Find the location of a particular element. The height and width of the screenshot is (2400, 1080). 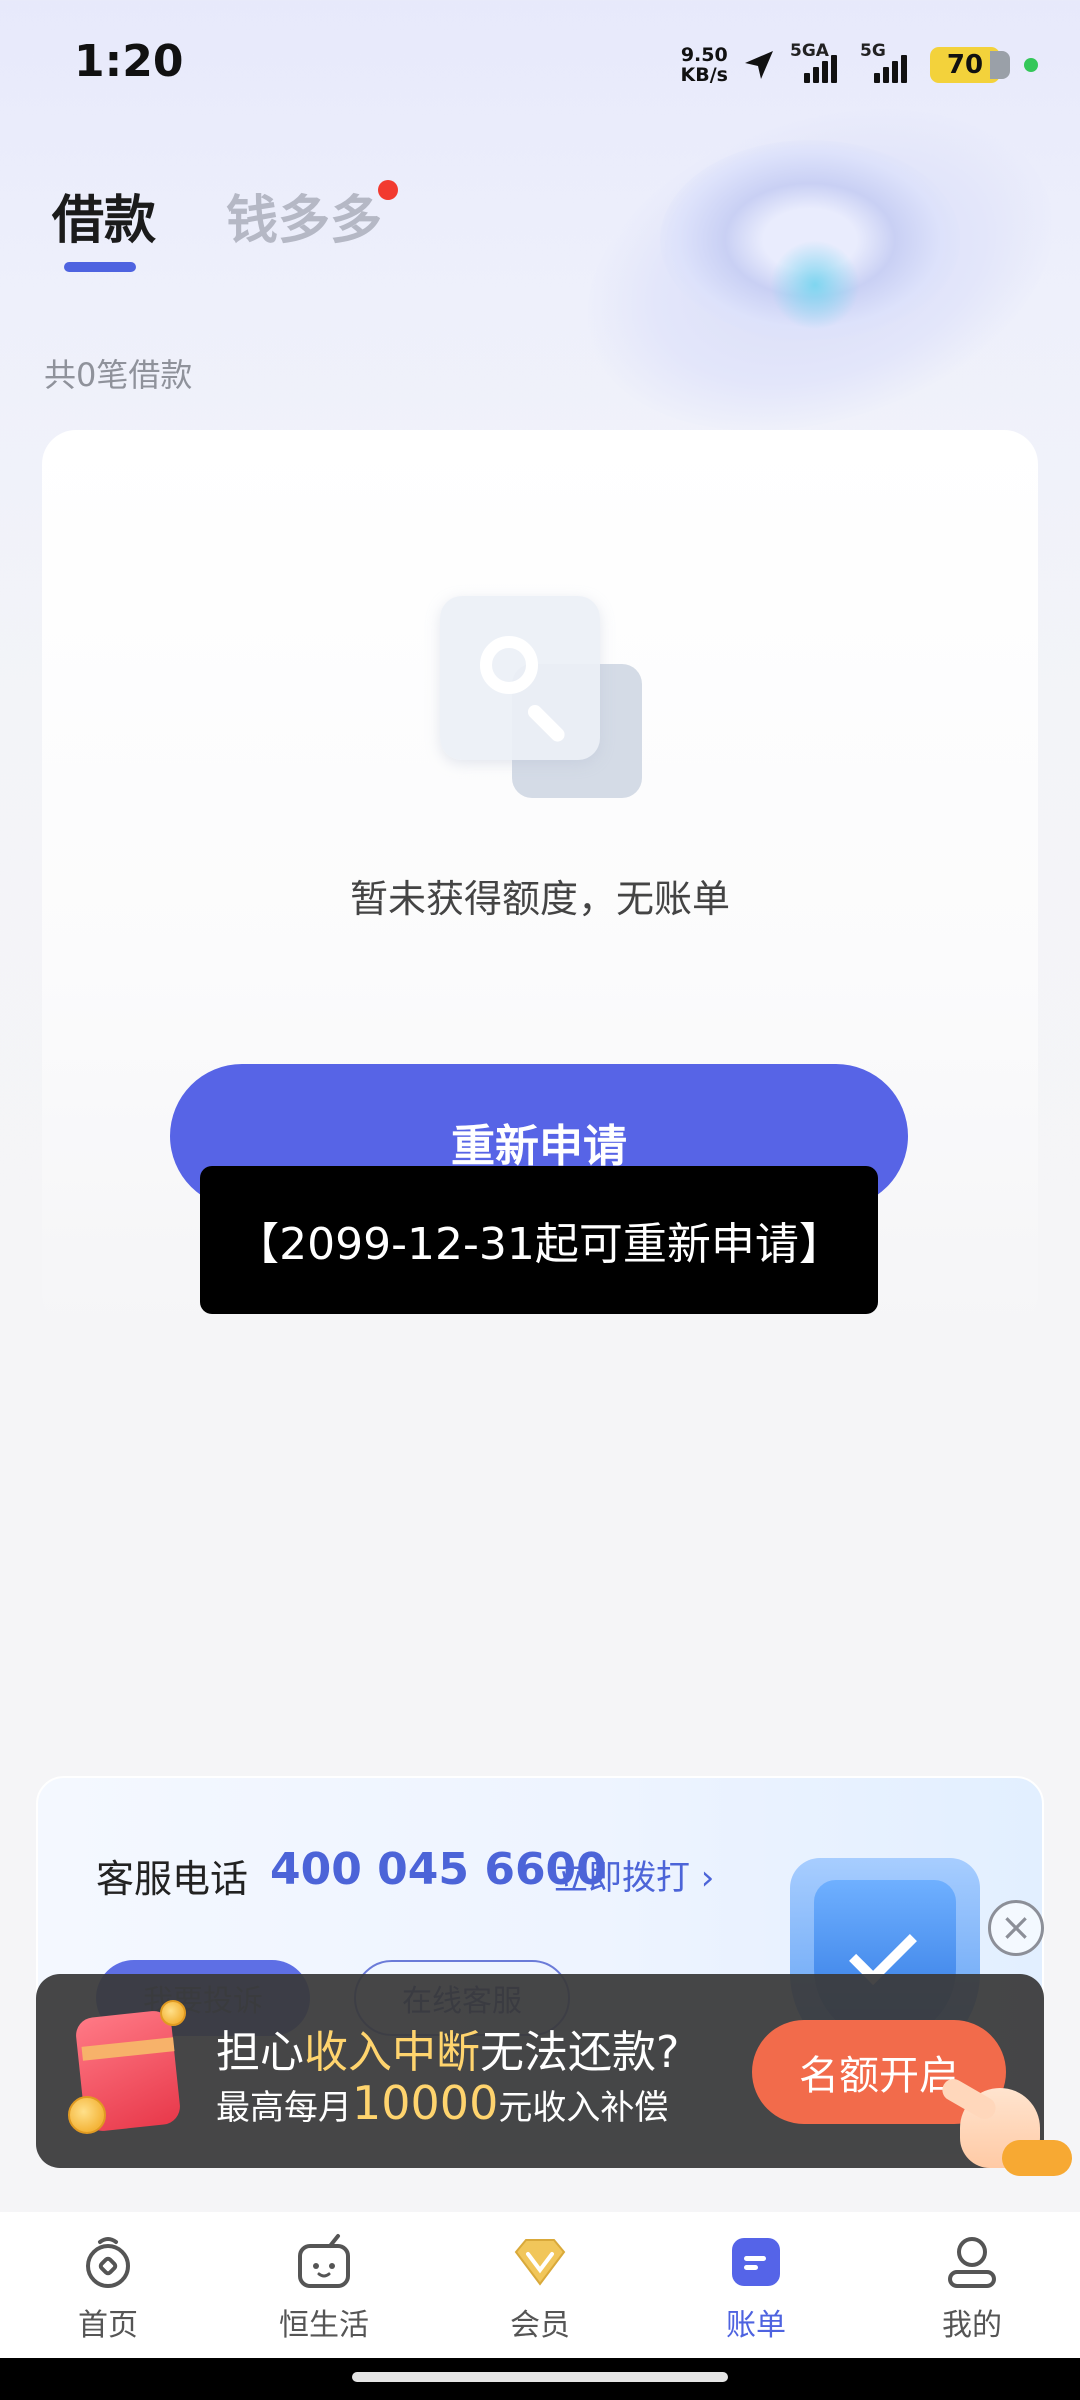

promo-subtitle: 最高每月10000元收入补偿 is located at coordinates (442, 2103).